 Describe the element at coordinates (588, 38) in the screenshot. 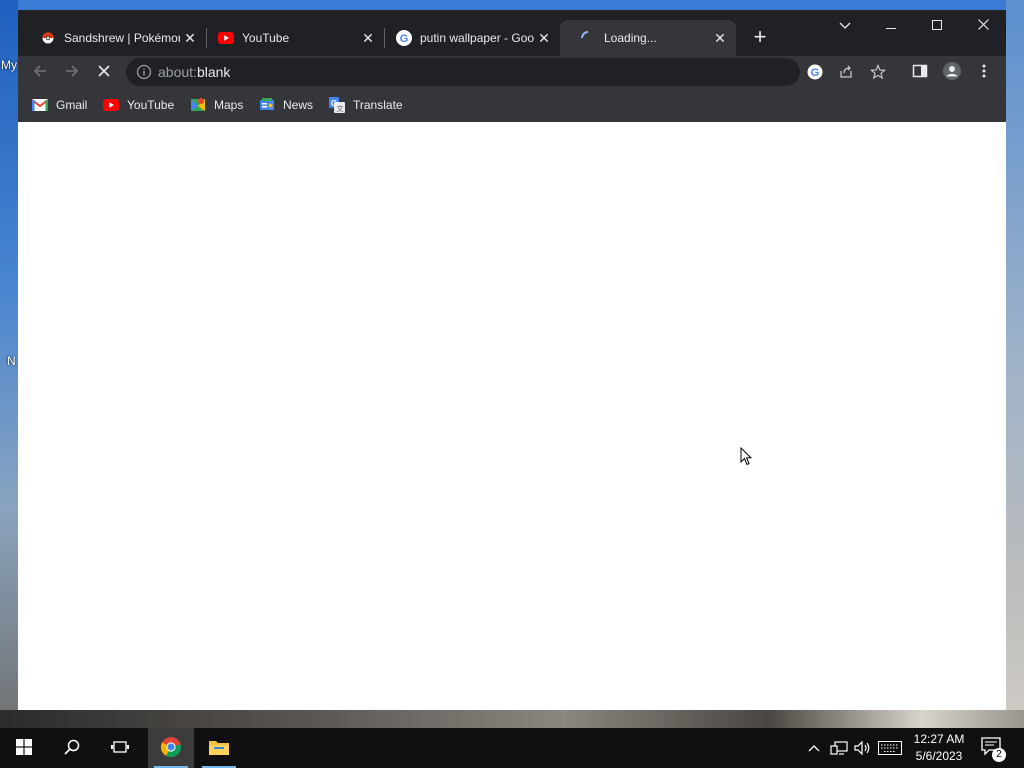

I see `loading-spinner-icon` at that location.